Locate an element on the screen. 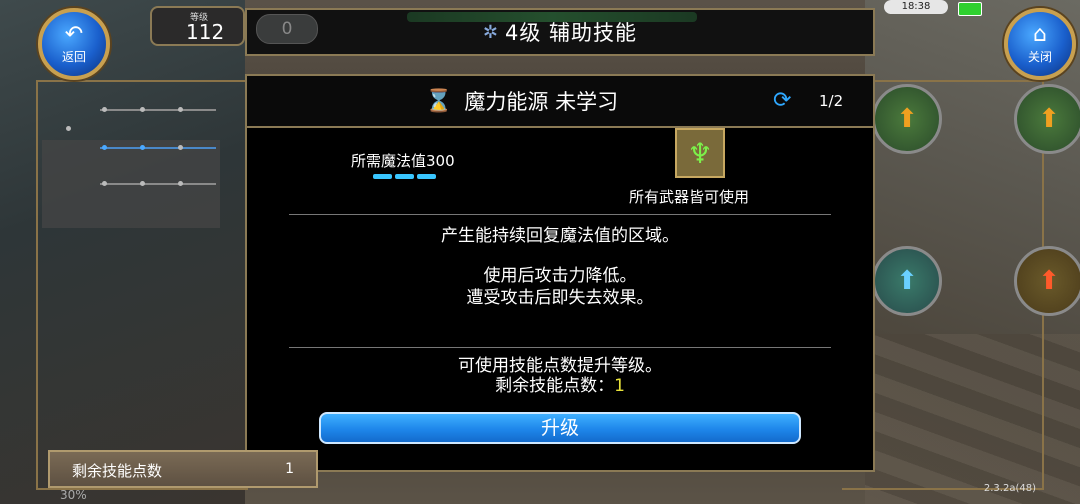 The width and height of the screenshot is (1080, 504). description-line: 使用后攻击力降低。 is located at coordinates (560, 276).